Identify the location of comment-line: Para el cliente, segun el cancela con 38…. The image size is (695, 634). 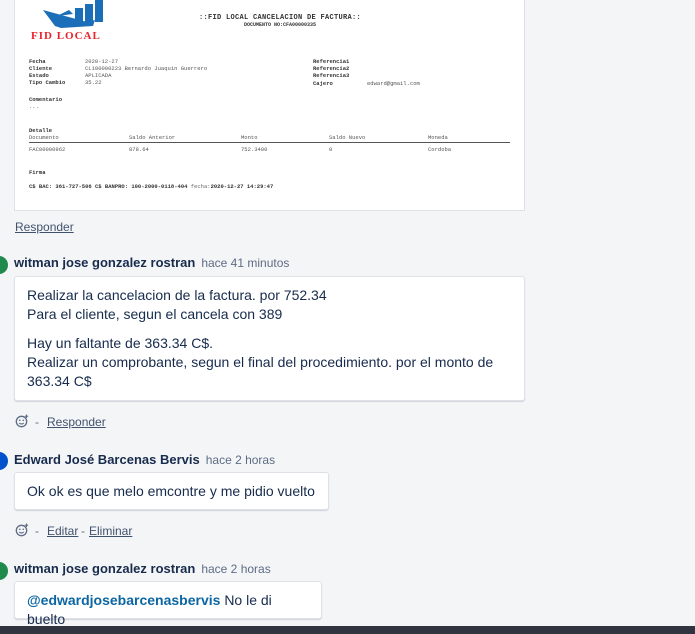
(155, 314).